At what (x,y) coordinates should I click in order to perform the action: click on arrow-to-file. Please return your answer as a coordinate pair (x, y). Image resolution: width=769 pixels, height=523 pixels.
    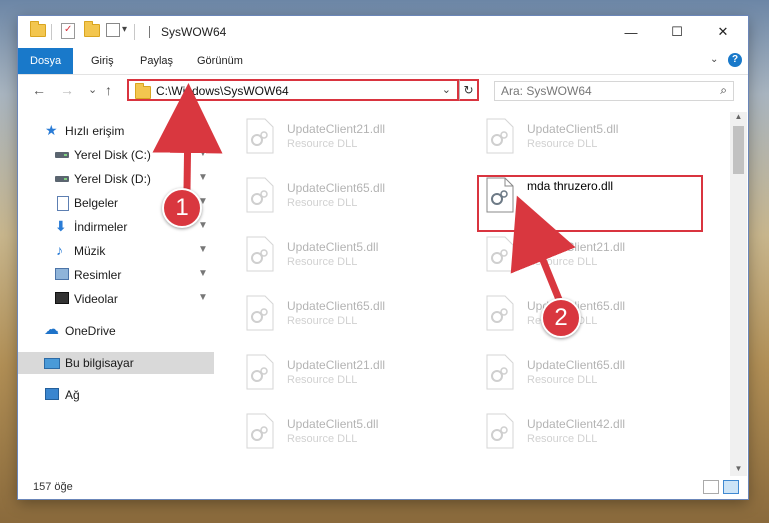
    Looking at the image, I should click on (543, 249).